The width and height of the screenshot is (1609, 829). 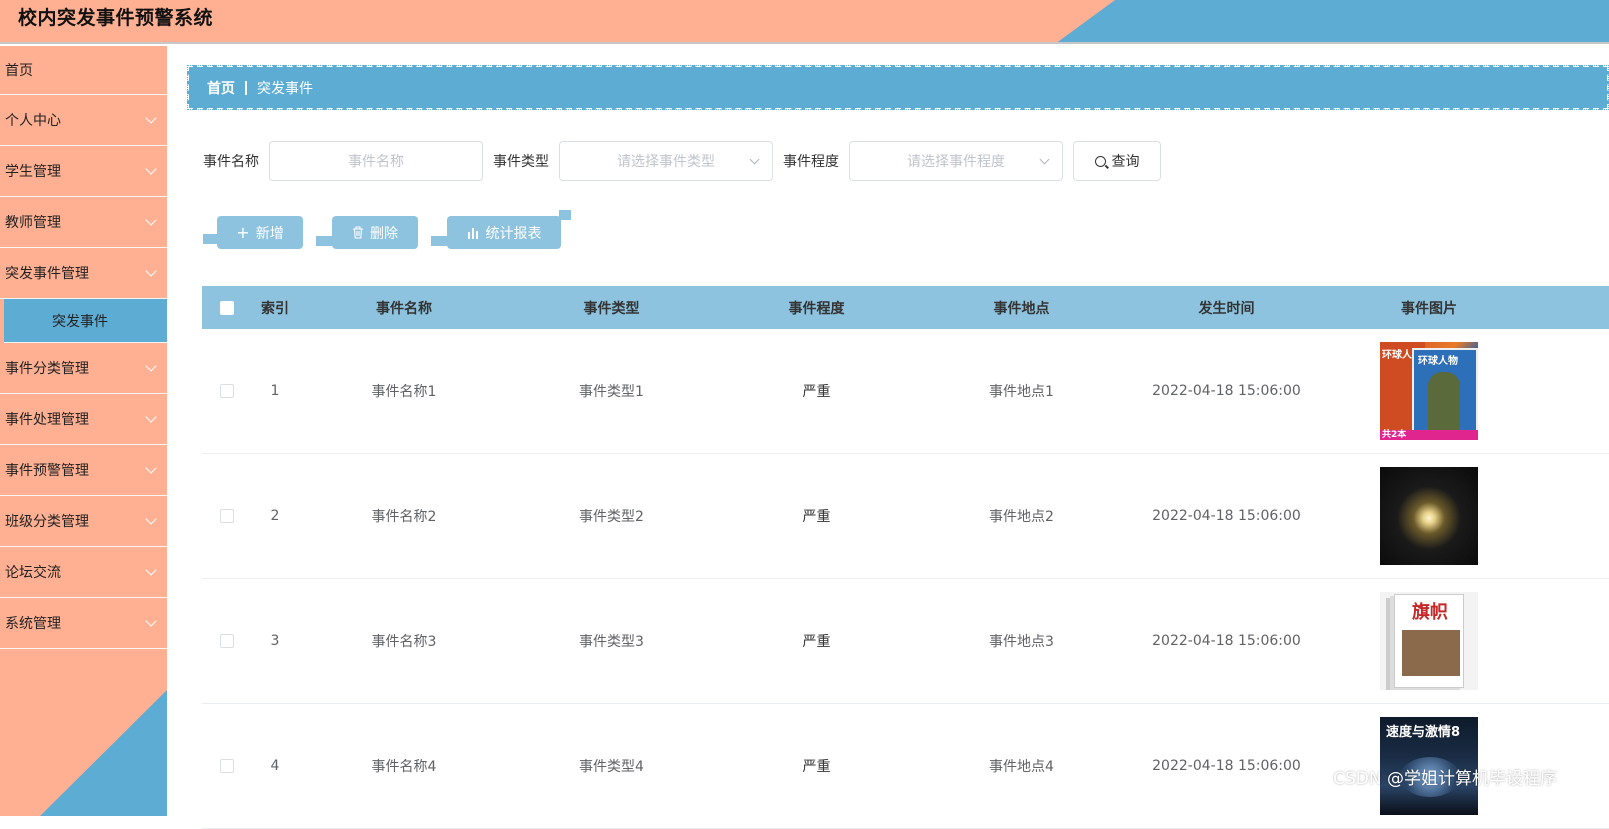 What do you see at coordinates (47, 420) in the screenshot?
I see `sidebar-item-label: 事件处理管理` at bounding box center [47, 420].